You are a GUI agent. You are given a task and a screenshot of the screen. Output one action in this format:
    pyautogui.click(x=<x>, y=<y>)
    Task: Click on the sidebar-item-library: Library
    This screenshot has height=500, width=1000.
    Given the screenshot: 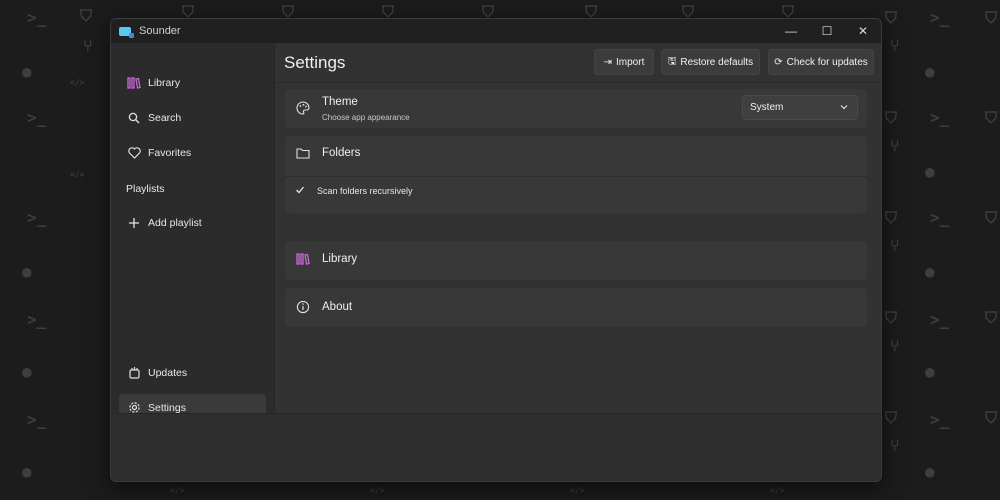 What is the action you would take?
    pyautogui.click(x=192, y=82)
    